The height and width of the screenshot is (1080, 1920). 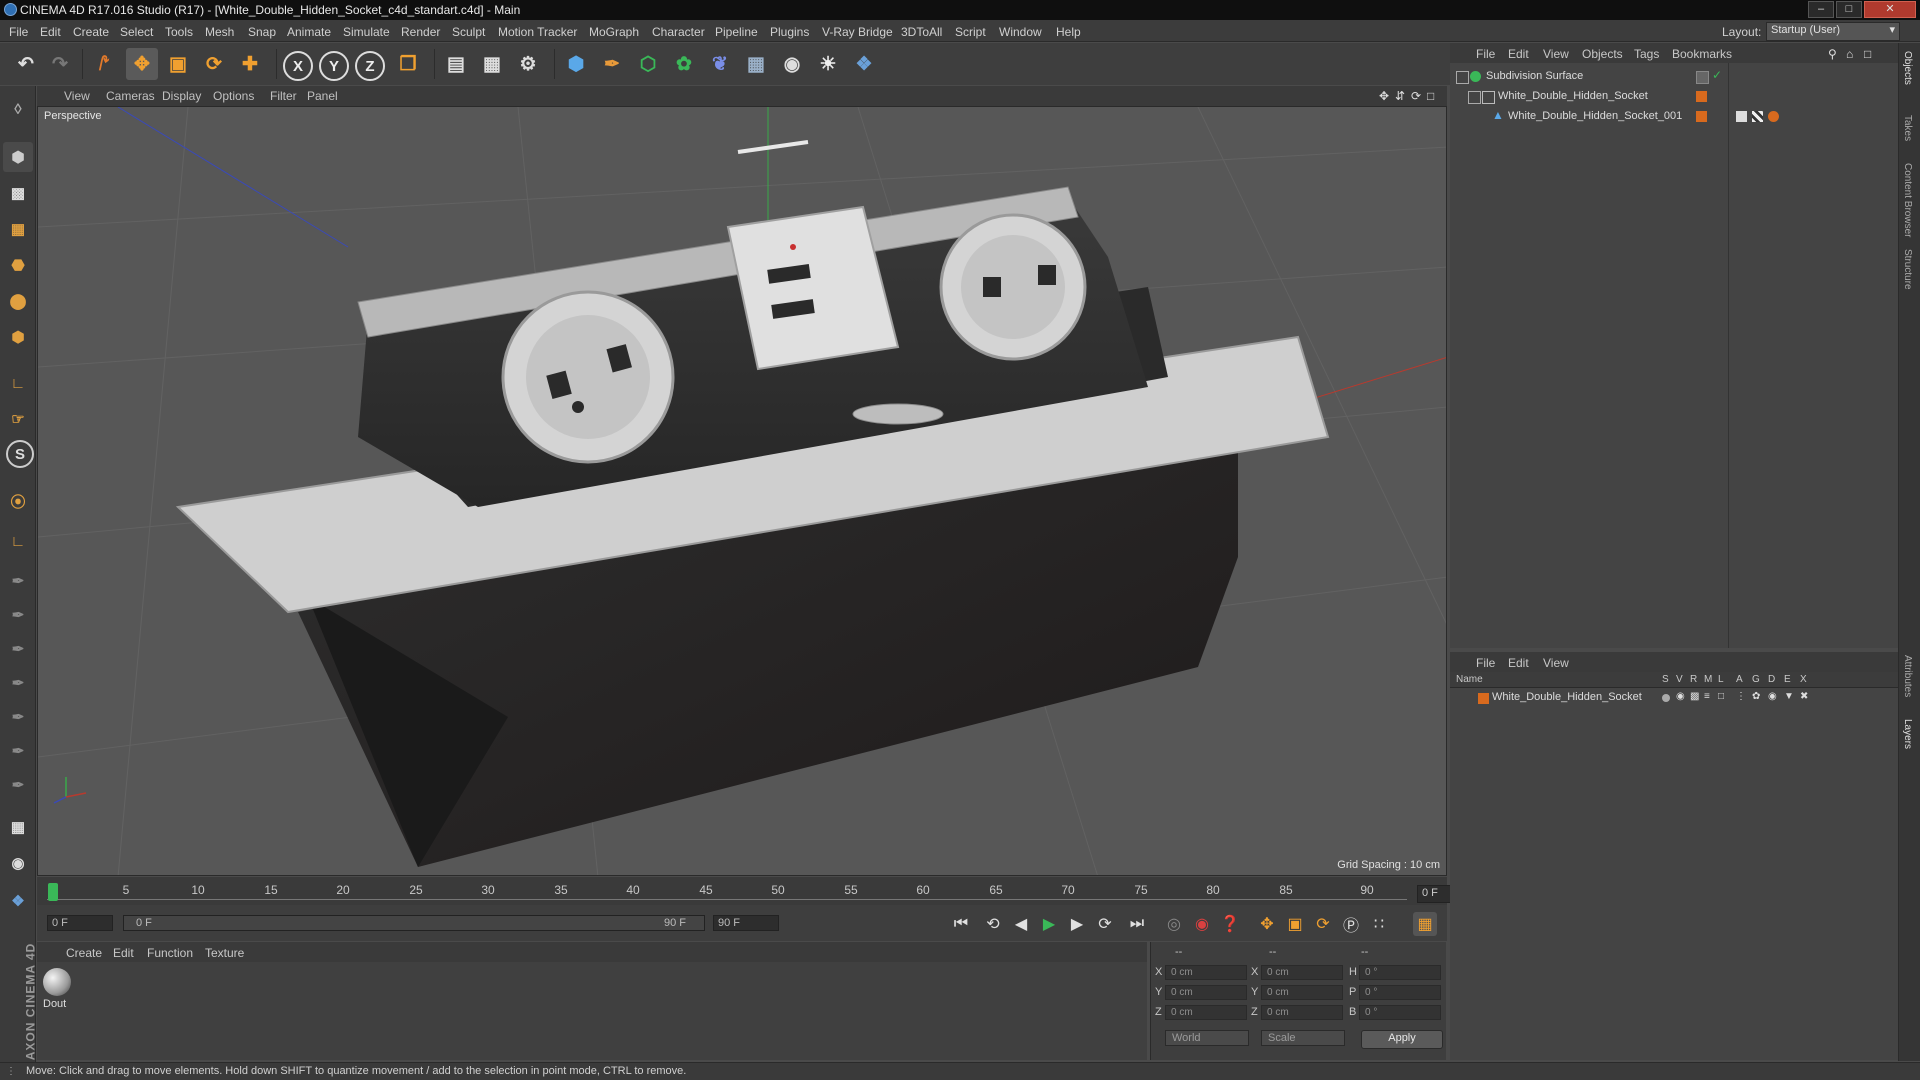 I want to click on viewport-menu-filter: Filter, so click(x=283, y=96).